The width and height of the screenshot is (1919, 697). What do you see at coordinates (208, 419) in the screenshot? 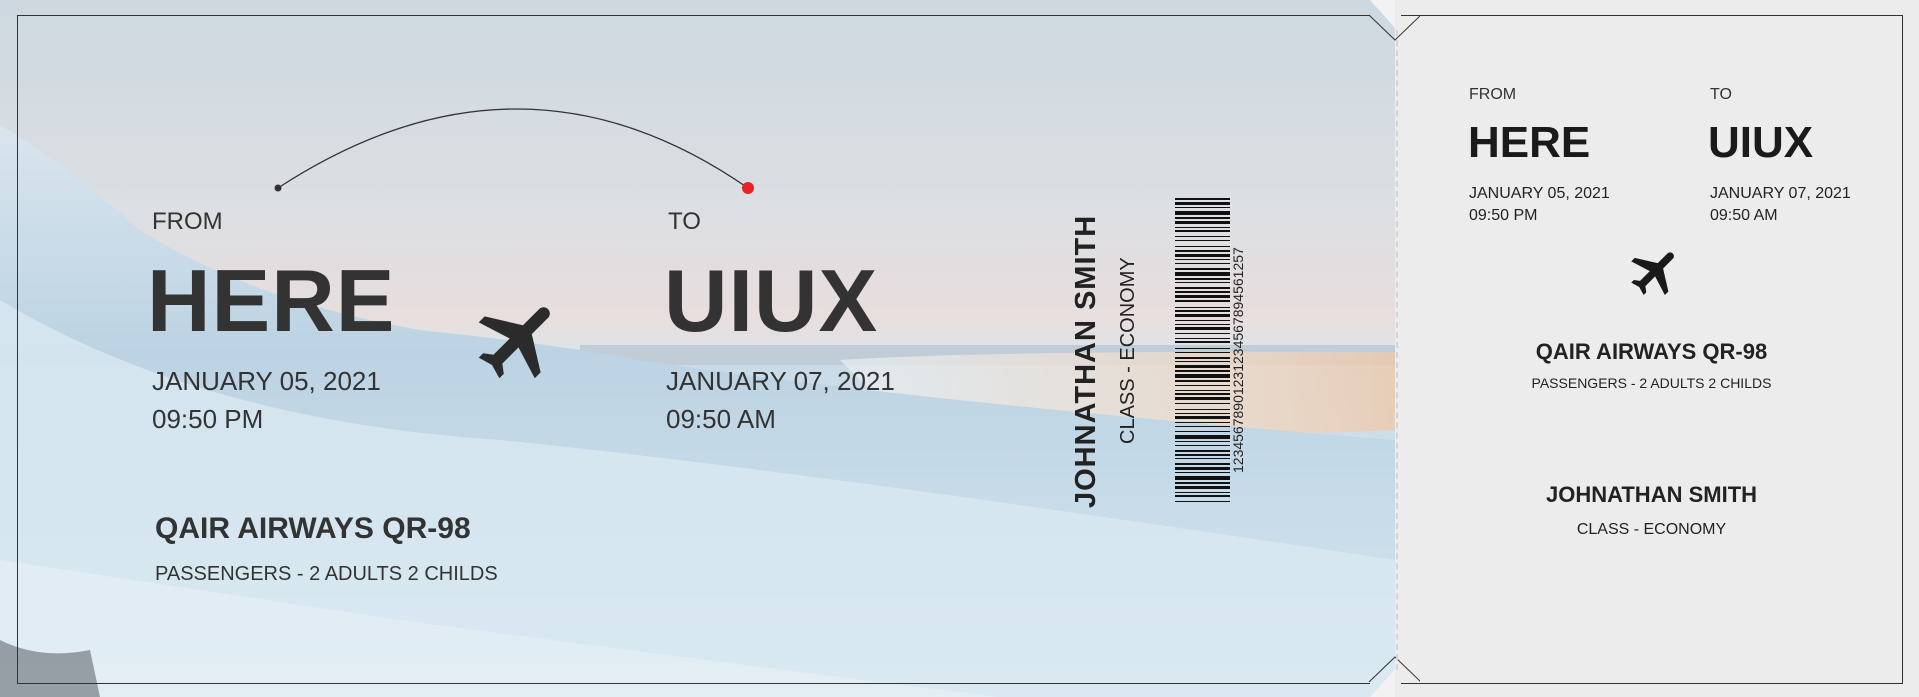
I see `depart-time: 09:50 PM` at bounding box center [208, 419].